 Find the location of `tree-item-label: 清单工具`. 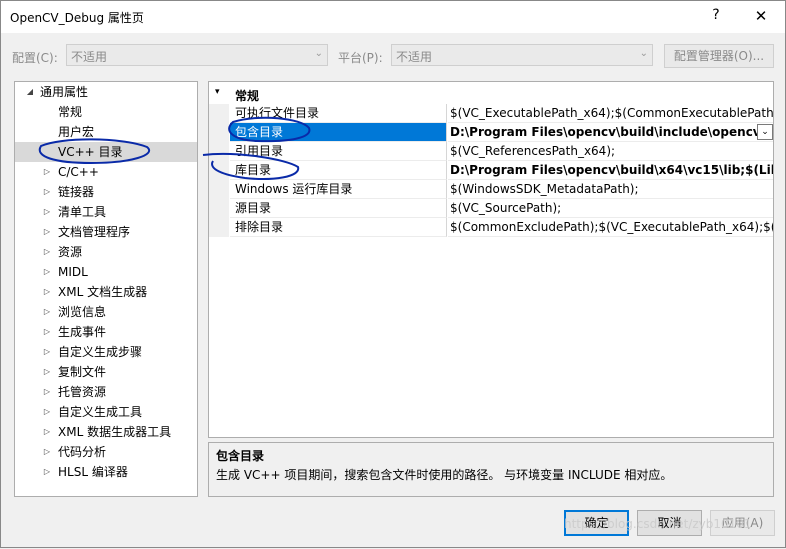

tree-item-label: 清单工具 is located at coordinates (82, 212).